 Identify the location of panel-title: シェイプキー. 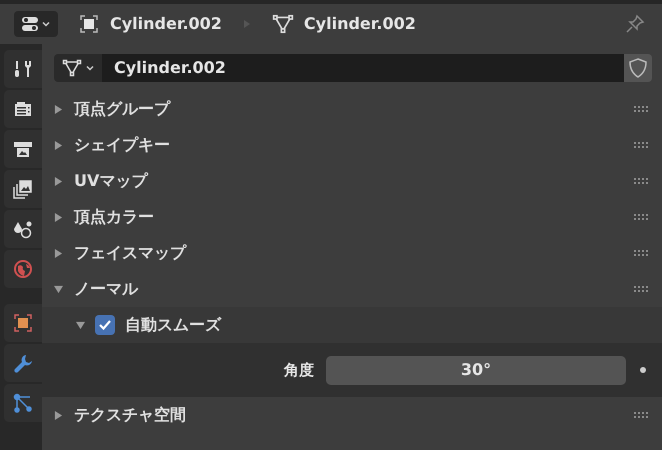
(122, 145).